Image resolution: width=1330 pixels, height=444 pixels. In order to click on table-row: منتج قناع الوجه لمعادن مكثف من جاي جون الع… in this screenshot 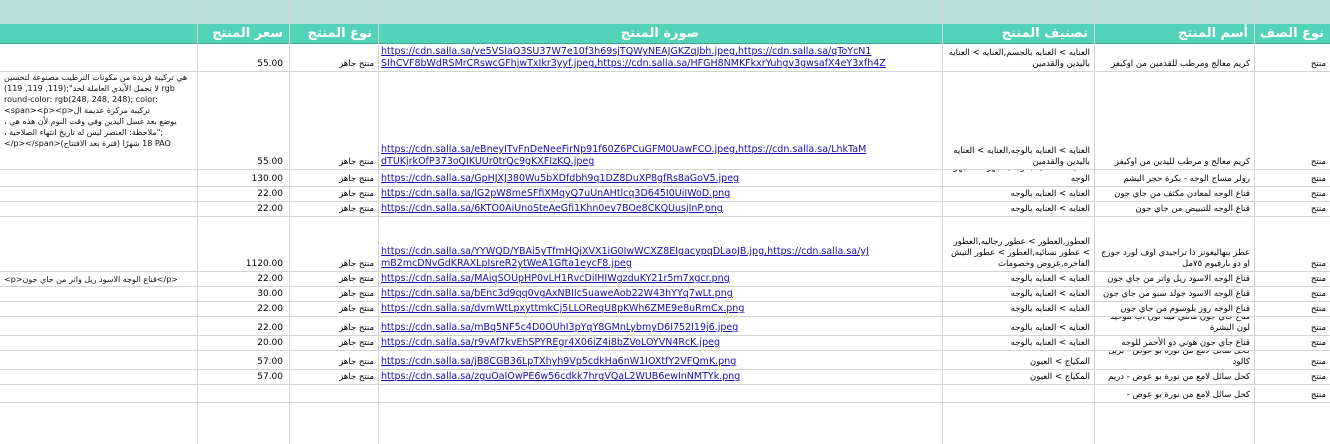, I will do `click(665, 194)`.